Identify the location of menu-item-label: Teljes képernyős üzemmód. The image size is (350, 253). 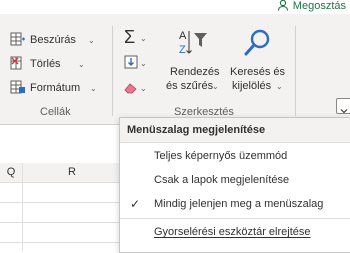
(221, 156).